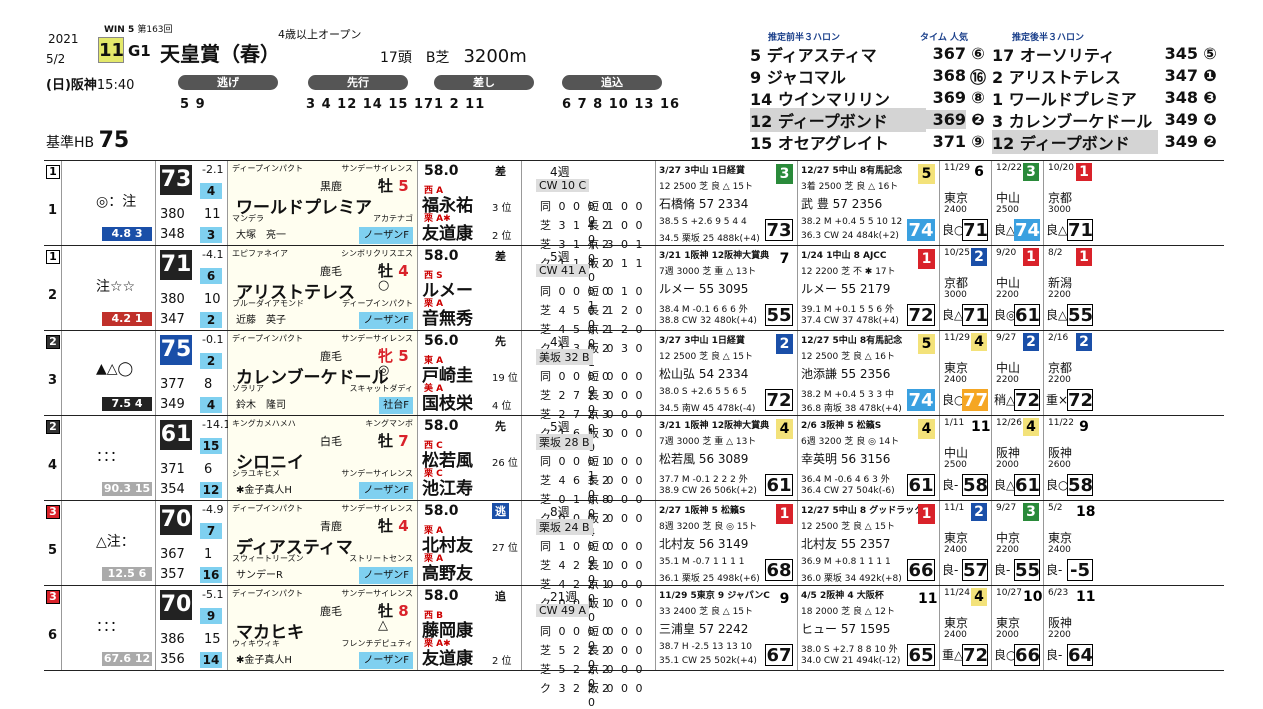 The image size is (1263, 709). I want to click on past-race-title: 2/27 1阪神 5 松籟S, so click(702, 511).